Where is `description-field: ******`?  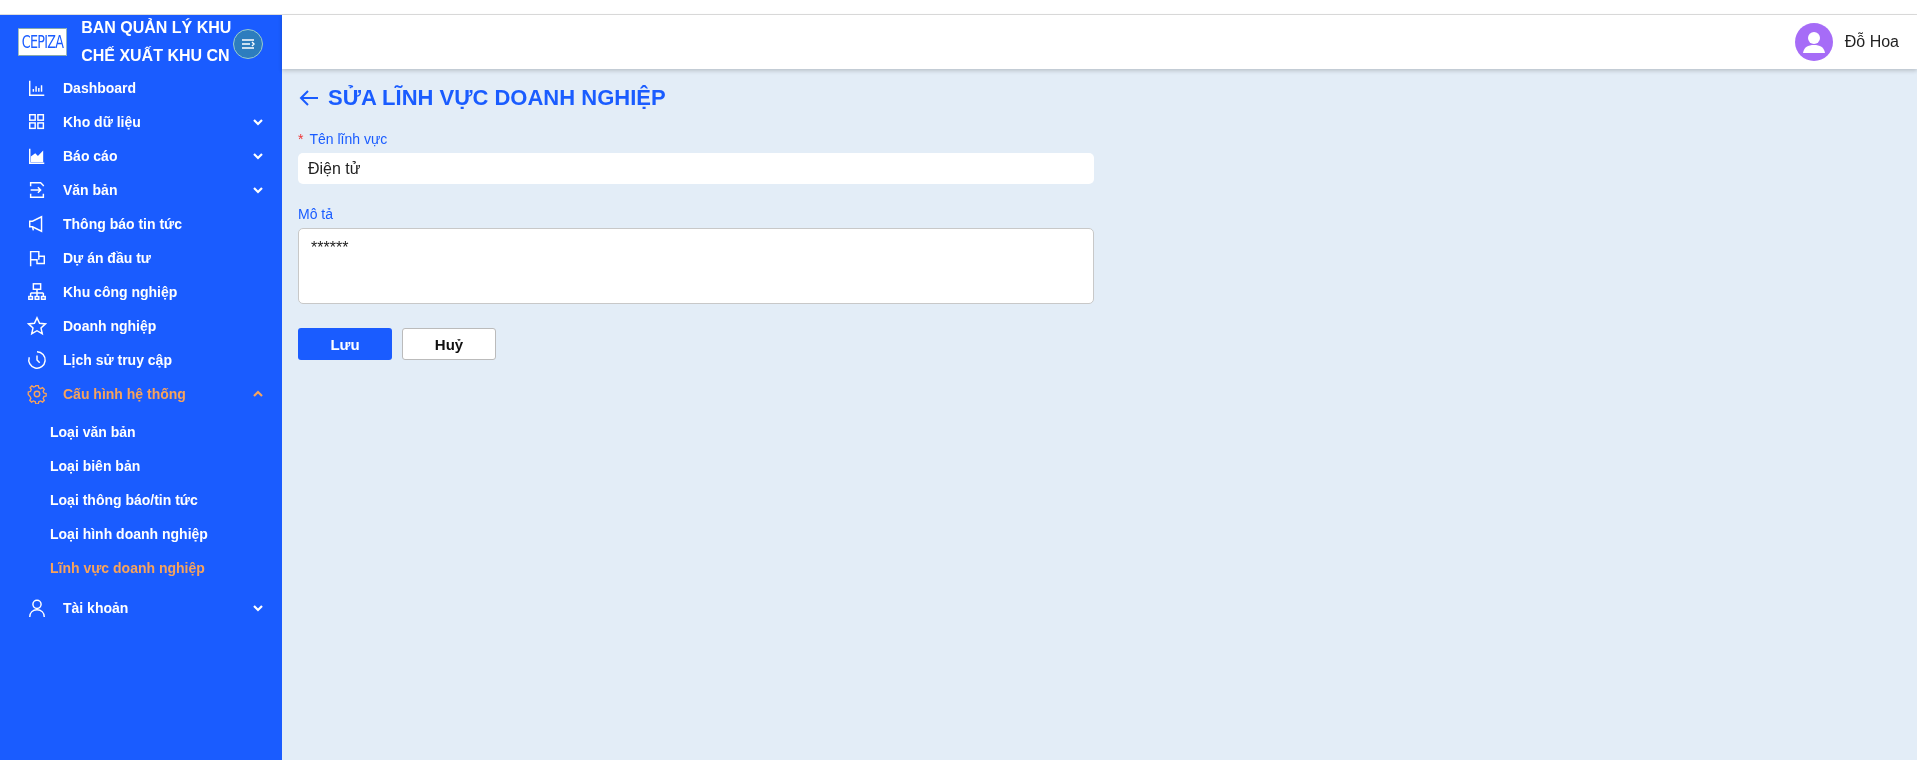
description-field: ****** is located at coordinates (696, 266).